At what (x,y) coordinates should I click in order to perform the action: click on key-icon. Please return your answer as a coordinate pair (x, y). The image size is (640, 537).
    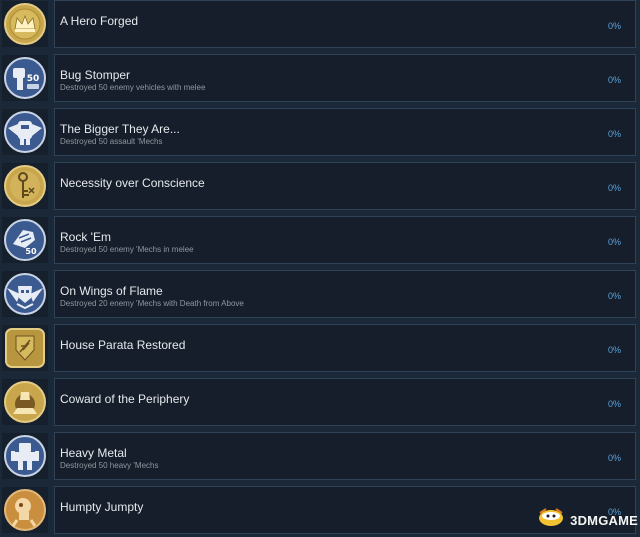
    Looking at the image, I should click on (25, 186).